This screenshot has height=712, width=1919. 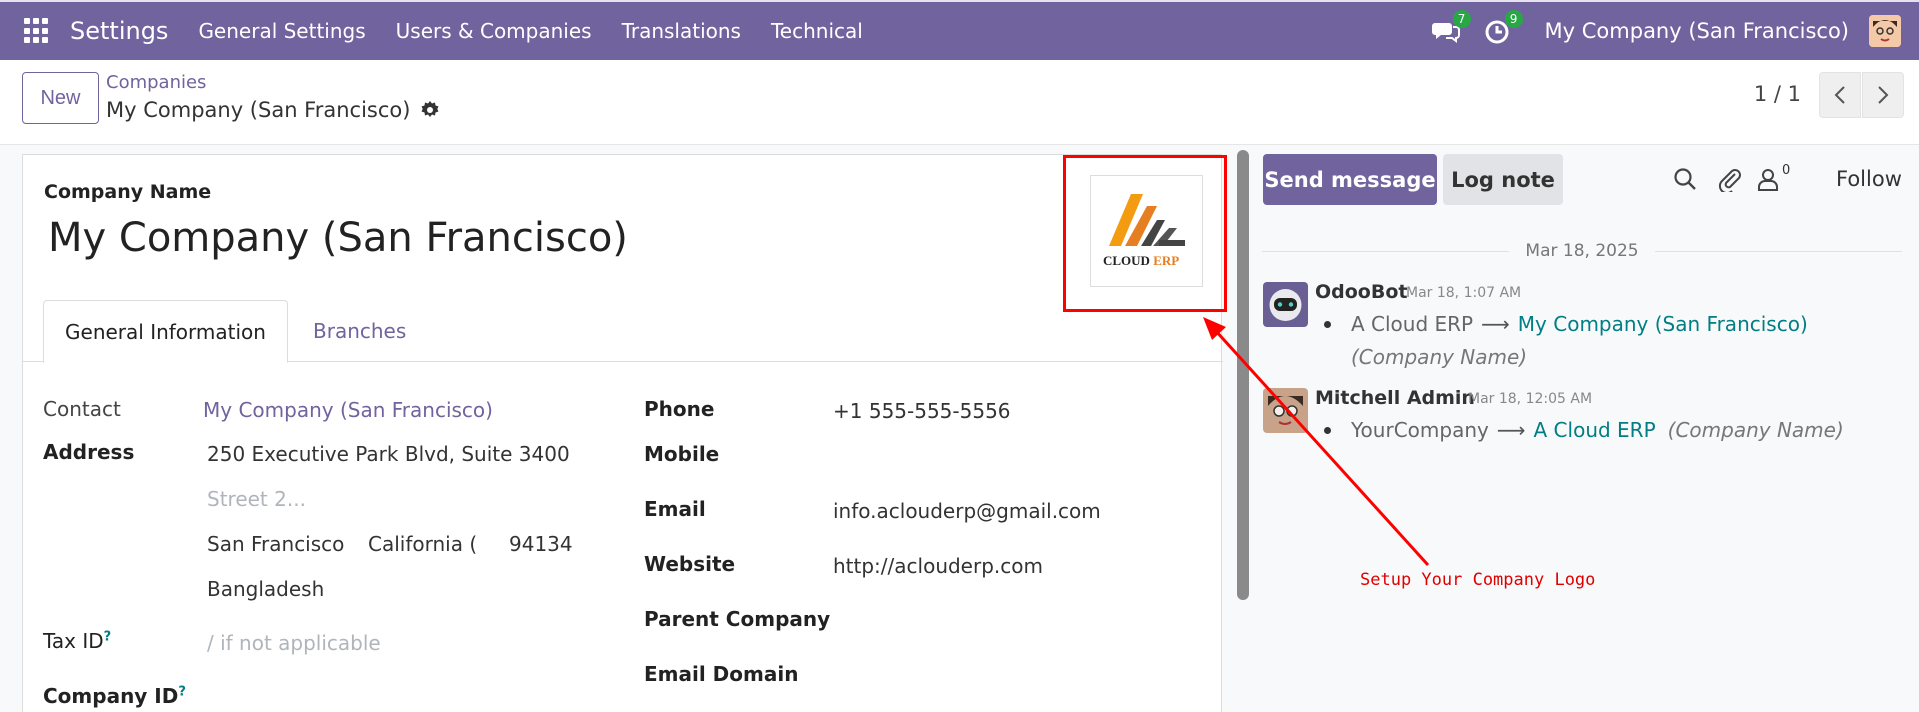 What do you see at coordinates (1420, 430) in the screenshot?
I see `tracking-old-value: YourCompany` at bounding box center [1420, 430].